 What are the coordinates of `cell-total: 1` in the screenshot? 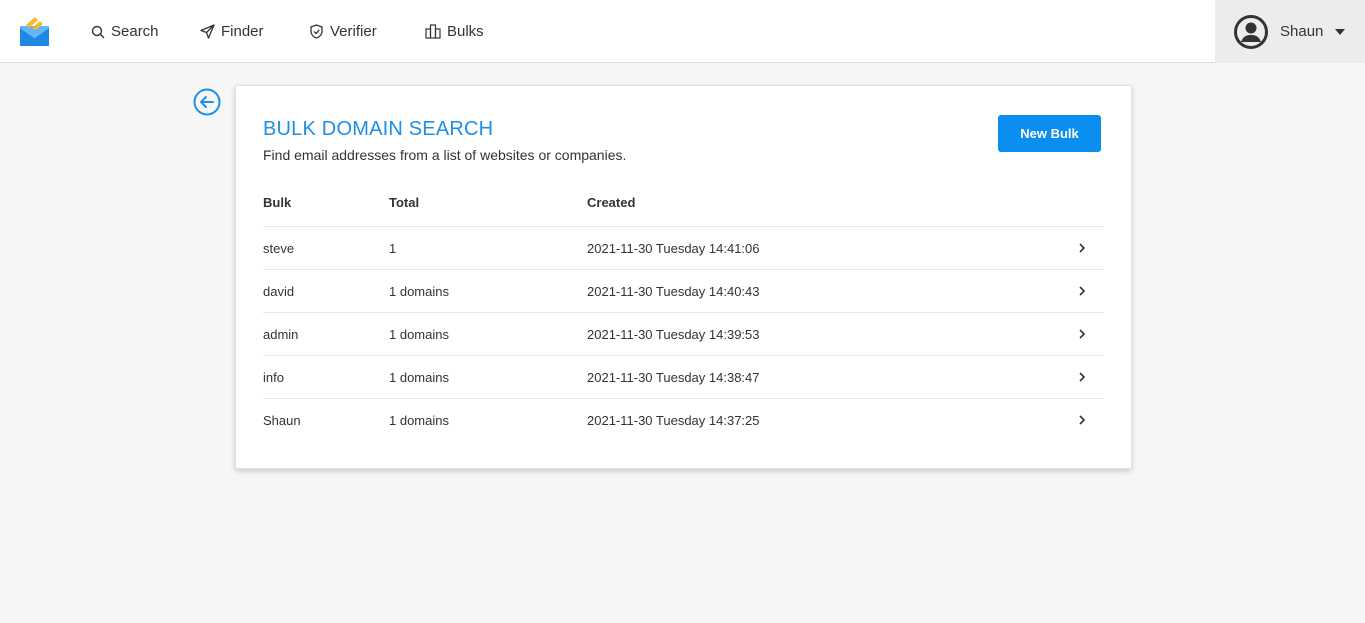 It's located at (393, 248).